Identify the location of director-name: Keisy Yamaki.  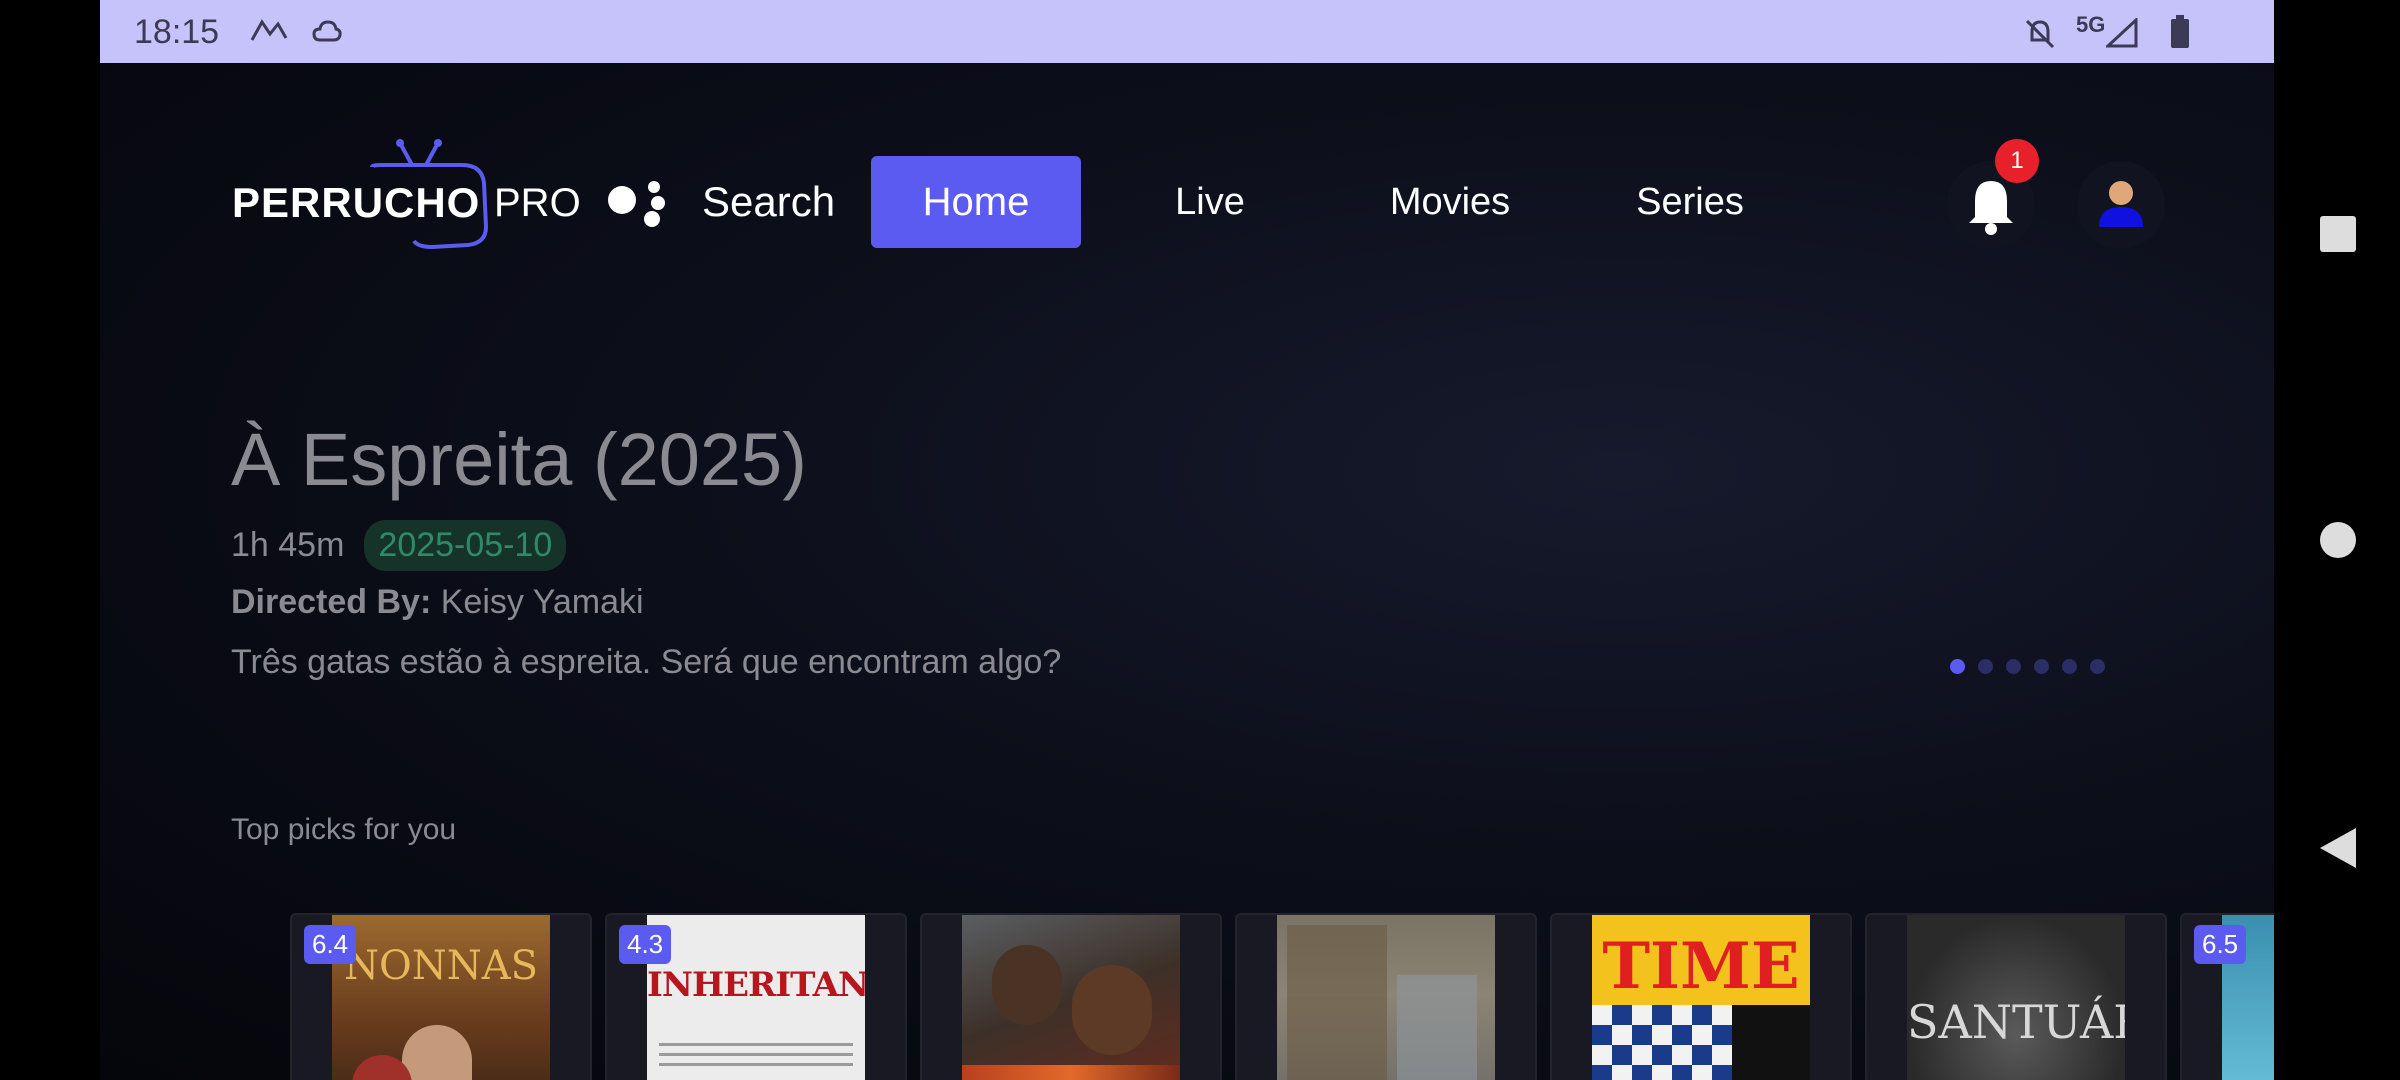
(542, 602).